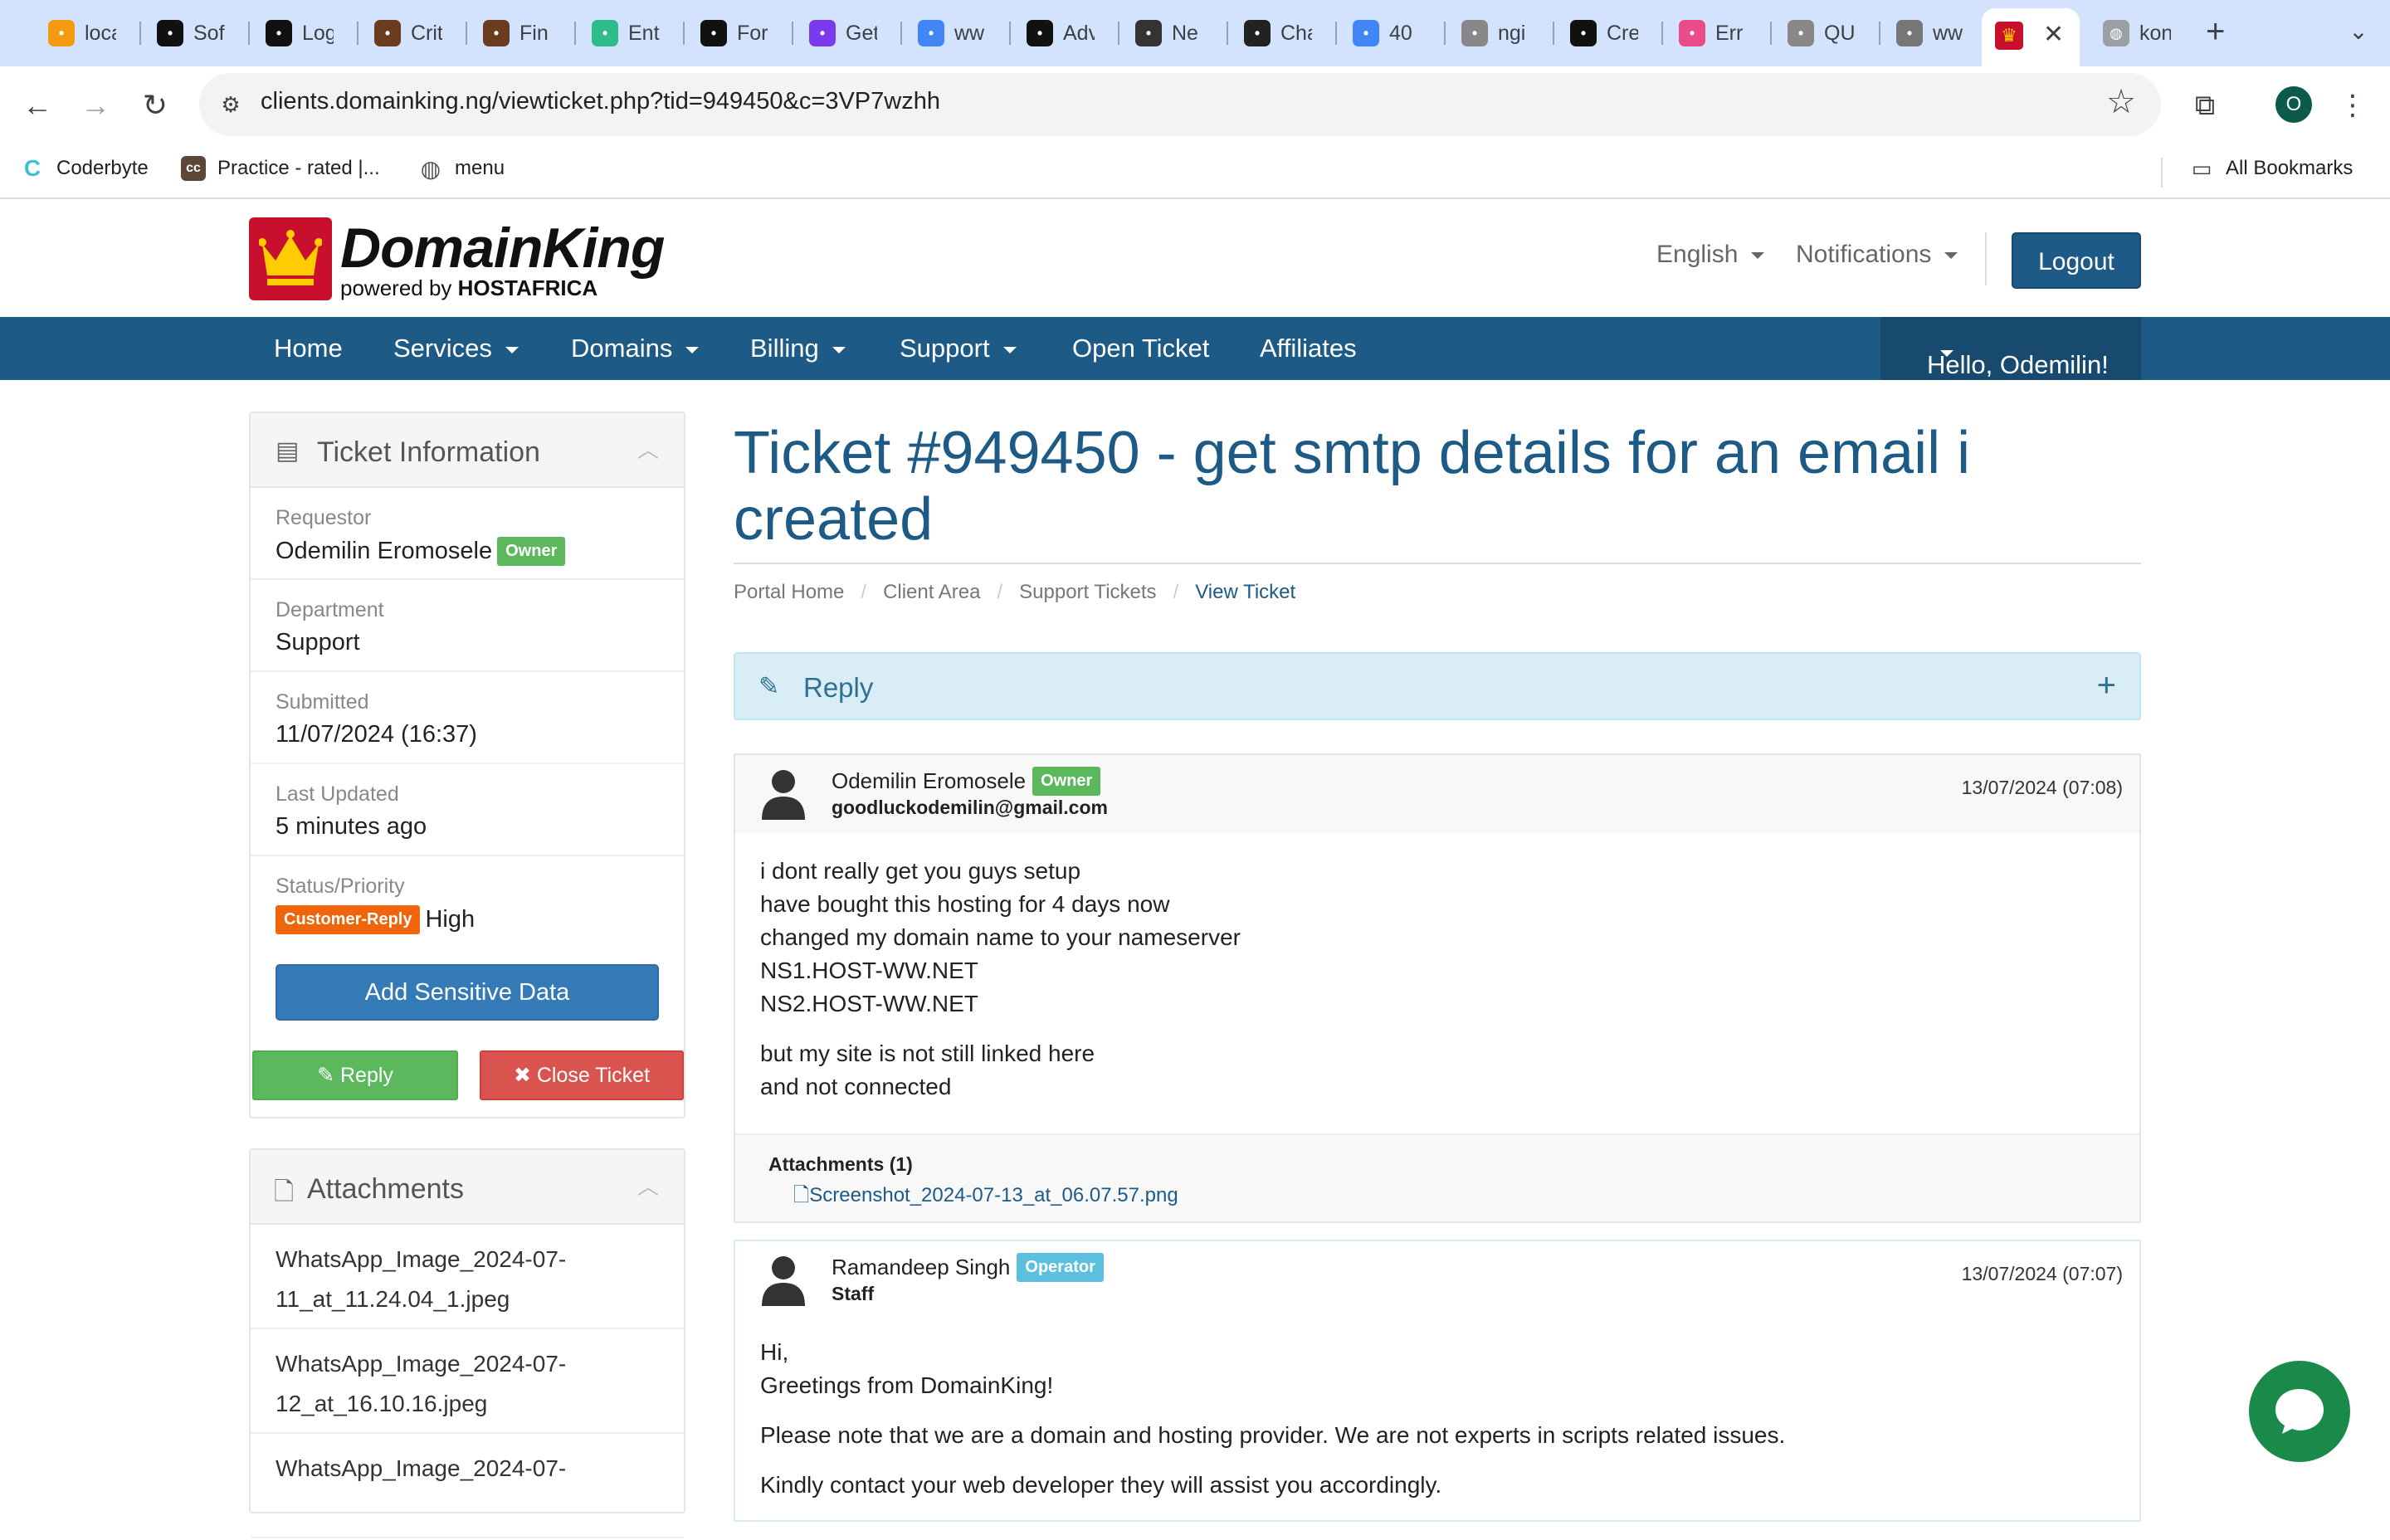 This screenshot has height=1540, width=2390. What do you see at coordinates (1390, 33) in the screenshot?
I see `browser-tab: • 40` at bounding box center [1390, 33].